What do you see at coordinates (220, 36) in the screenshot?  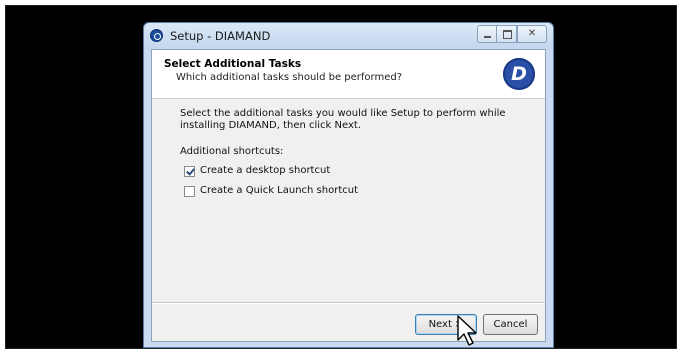 I see `window-title: Setup - DIAMAND` at bounding box center [220, 36].